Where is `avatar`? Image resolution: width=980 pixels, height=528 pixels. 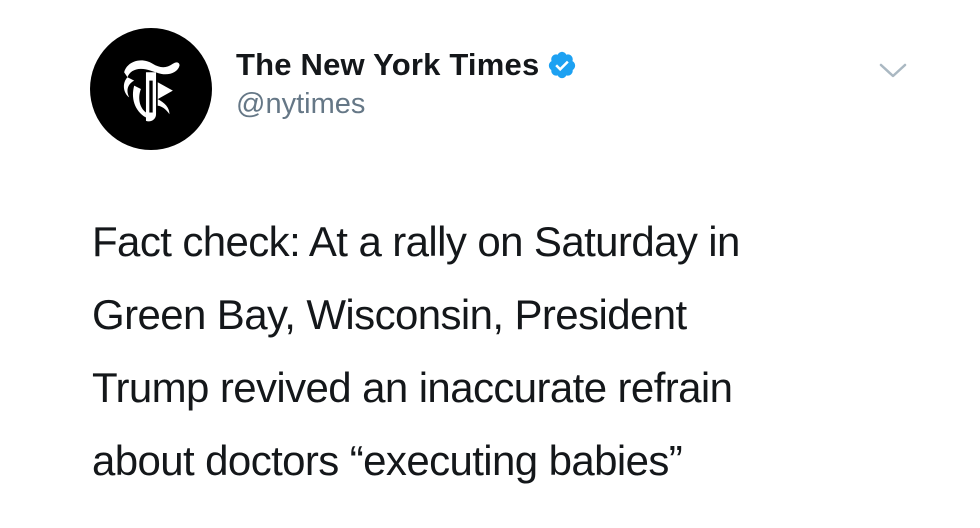 avatar is located at coordinates (151, 89).